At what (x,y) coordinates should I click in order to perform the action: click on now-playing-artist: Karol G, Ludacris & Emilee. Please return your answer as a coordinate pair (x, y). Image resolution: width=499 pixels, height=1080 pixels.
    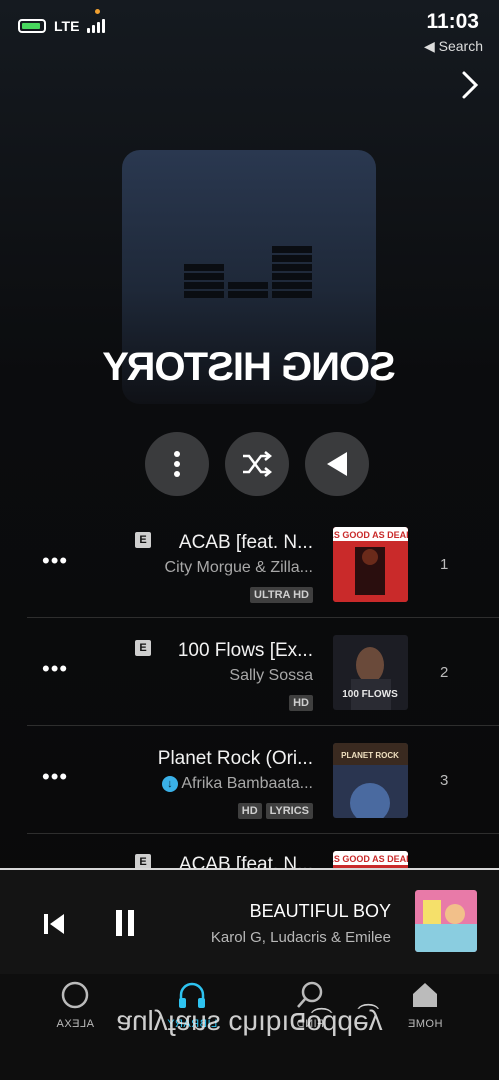
    Looking at the image, I should click on (300, 937).